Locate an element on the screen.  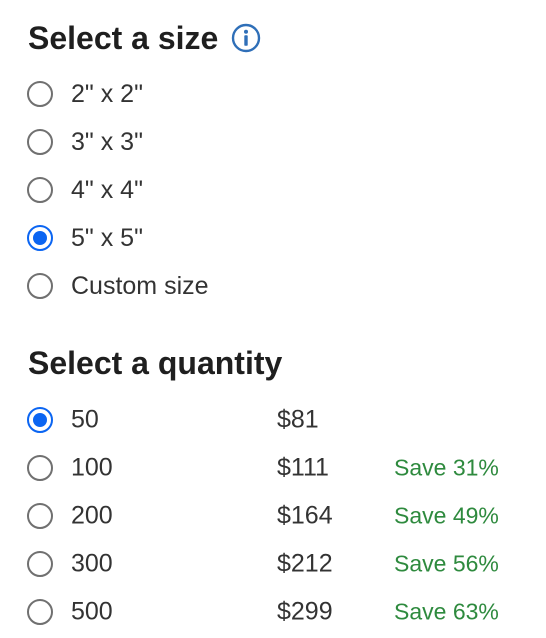
savings-text: Save 49% is located at coordinates (446, 515).